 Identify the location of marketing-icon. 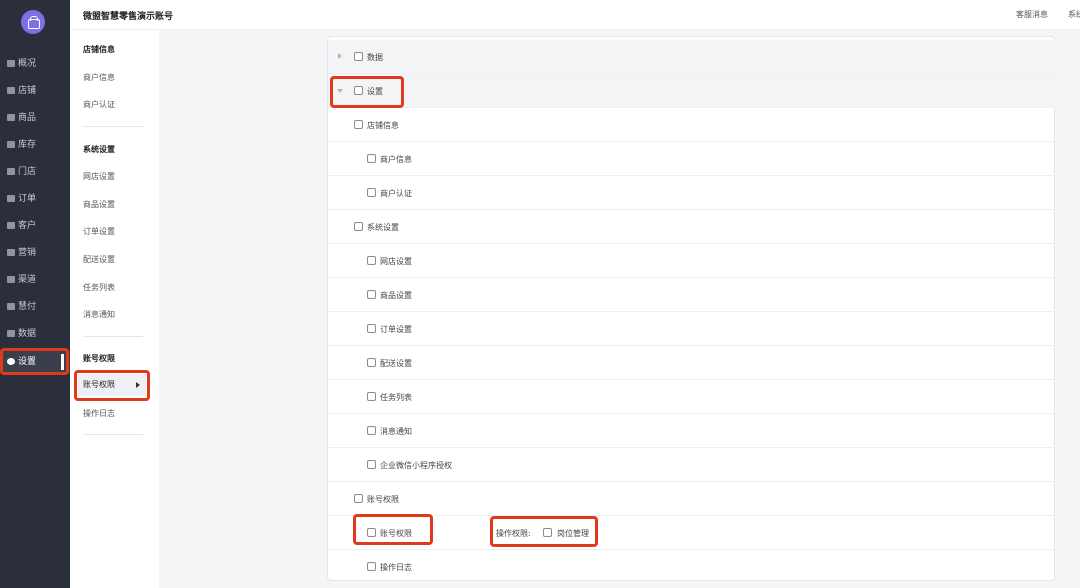
(11, 252).